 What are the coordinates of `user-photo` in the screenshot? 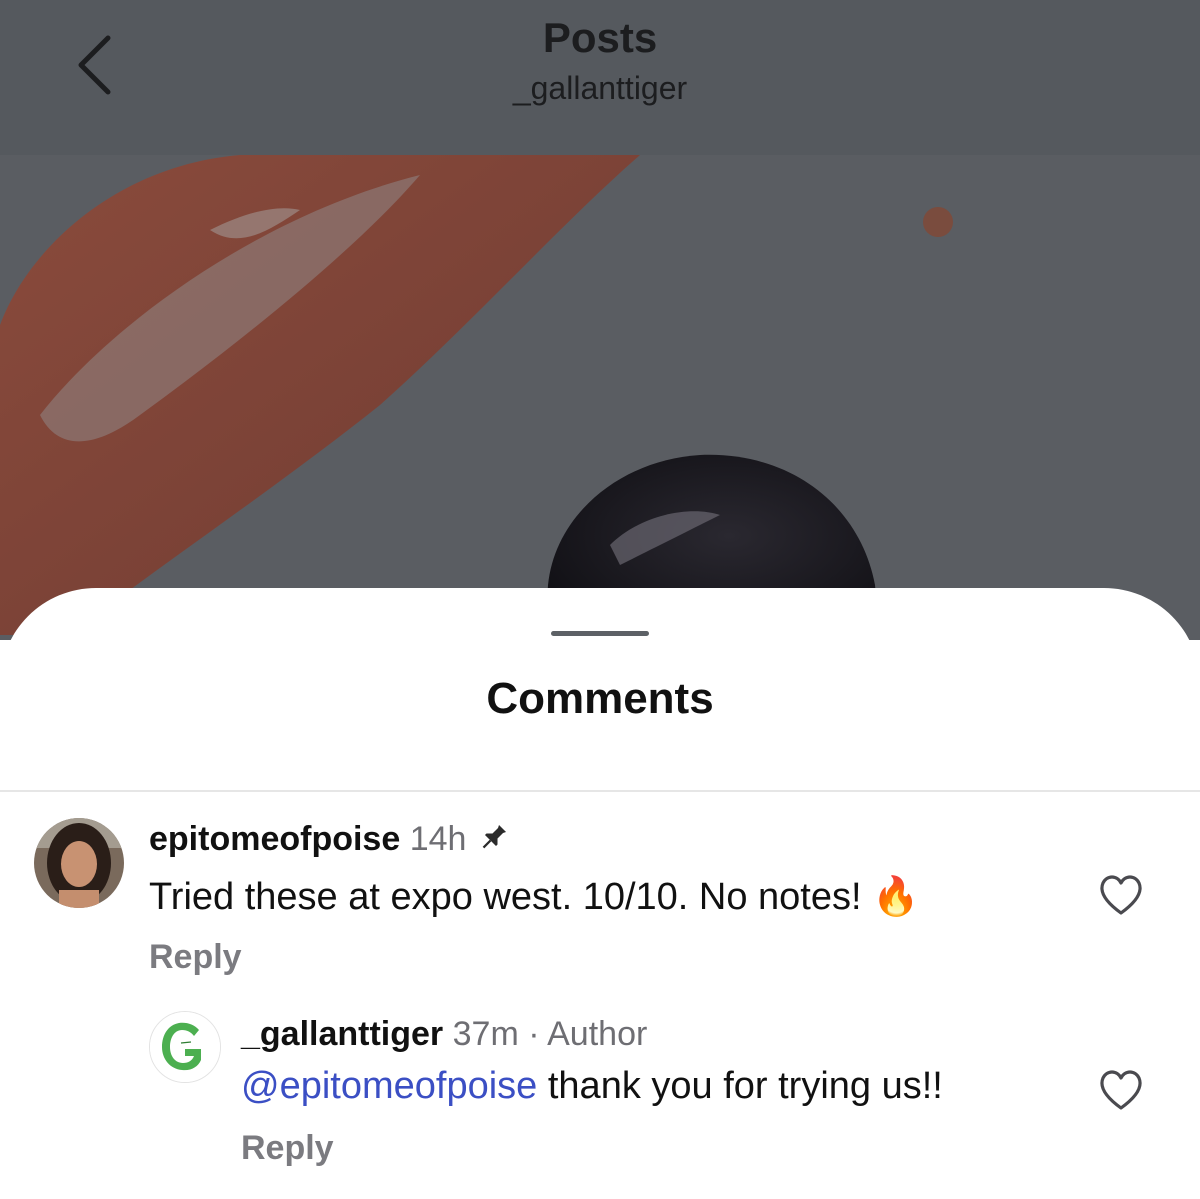 It's located at (79, 863).